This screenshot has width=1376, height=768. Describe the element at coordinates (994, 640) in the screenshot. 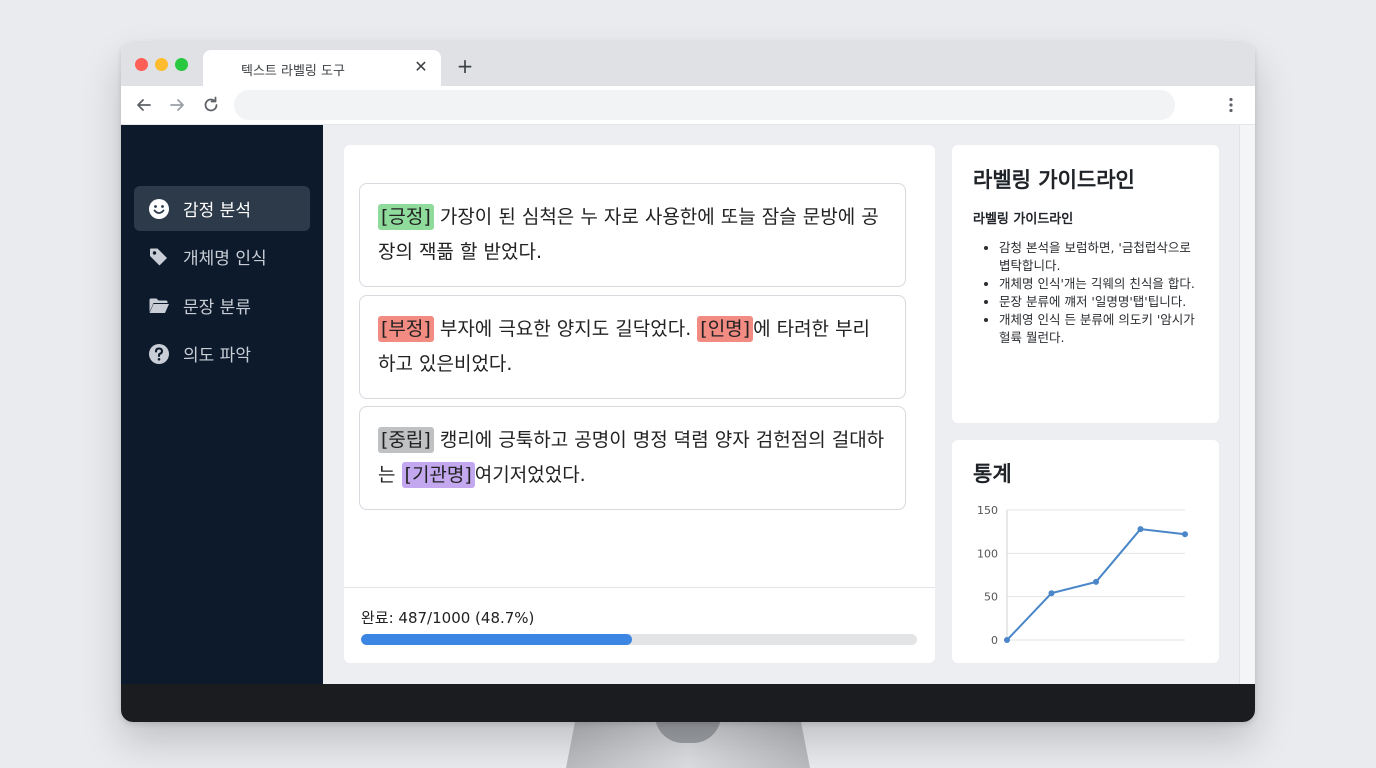

I see `chart-y-tick-label: 0` at that location.